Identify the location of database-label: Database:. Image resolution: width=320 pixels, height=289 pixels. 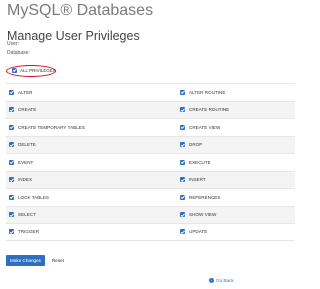
(18, 53).